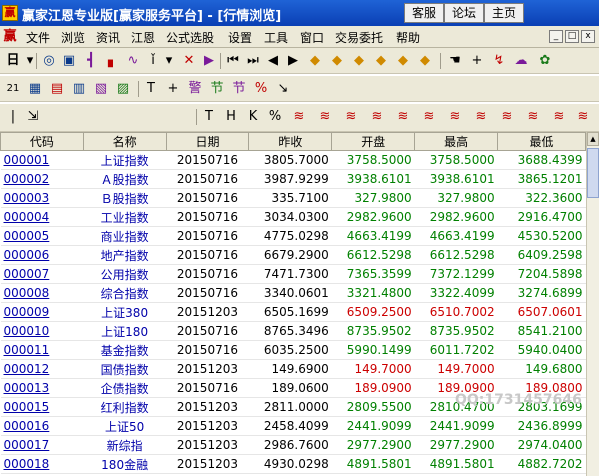  Describe the element at coordinates (359, 37) in the screenshot. I see `menu-trading: 交易委托` at that location.